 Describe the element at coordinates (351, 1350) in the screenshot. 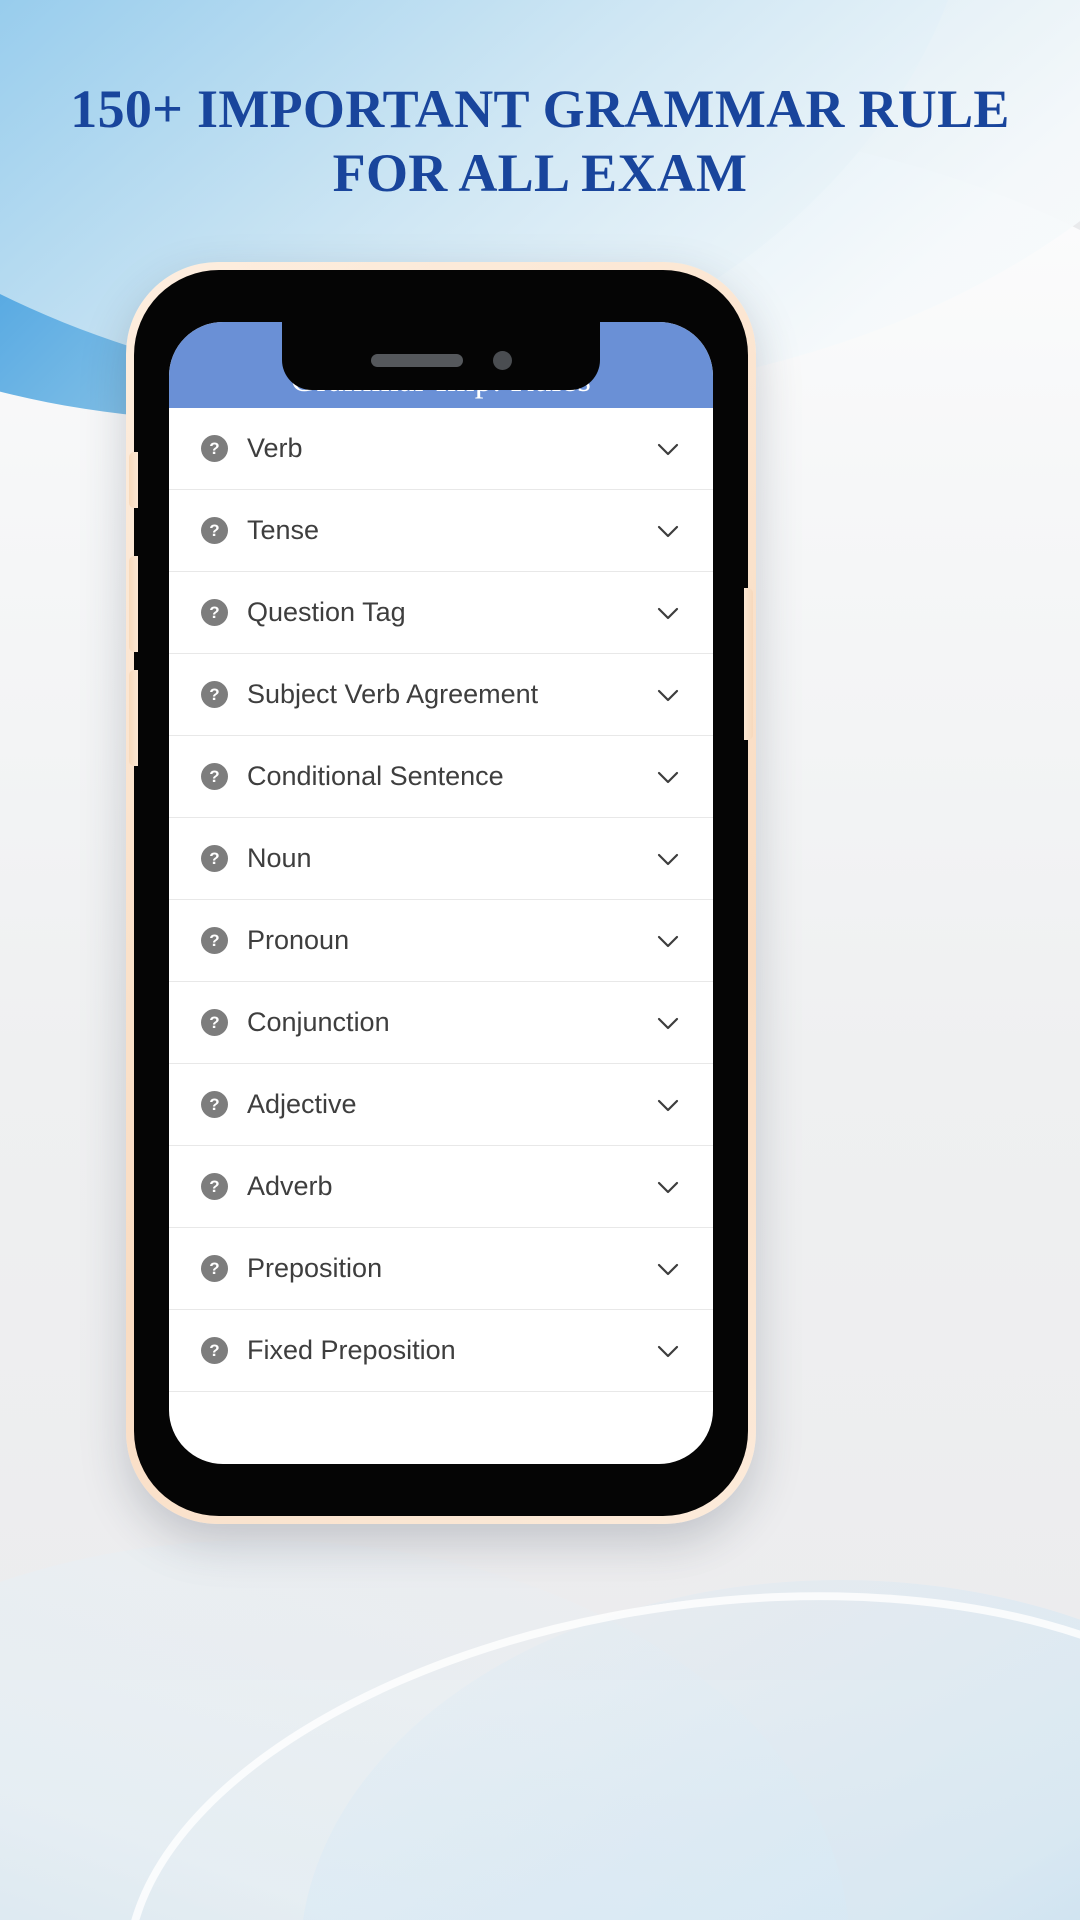

I see `list-item-label: Fixed Preposition` at that location.